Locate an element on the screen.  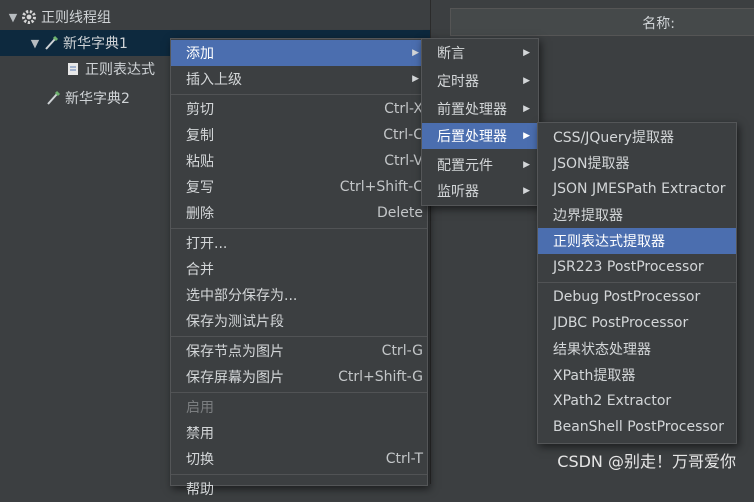
menu-item-save-node-as-image: 保存节点为图片 Ctrl-G is located at coordinates (299, 351).